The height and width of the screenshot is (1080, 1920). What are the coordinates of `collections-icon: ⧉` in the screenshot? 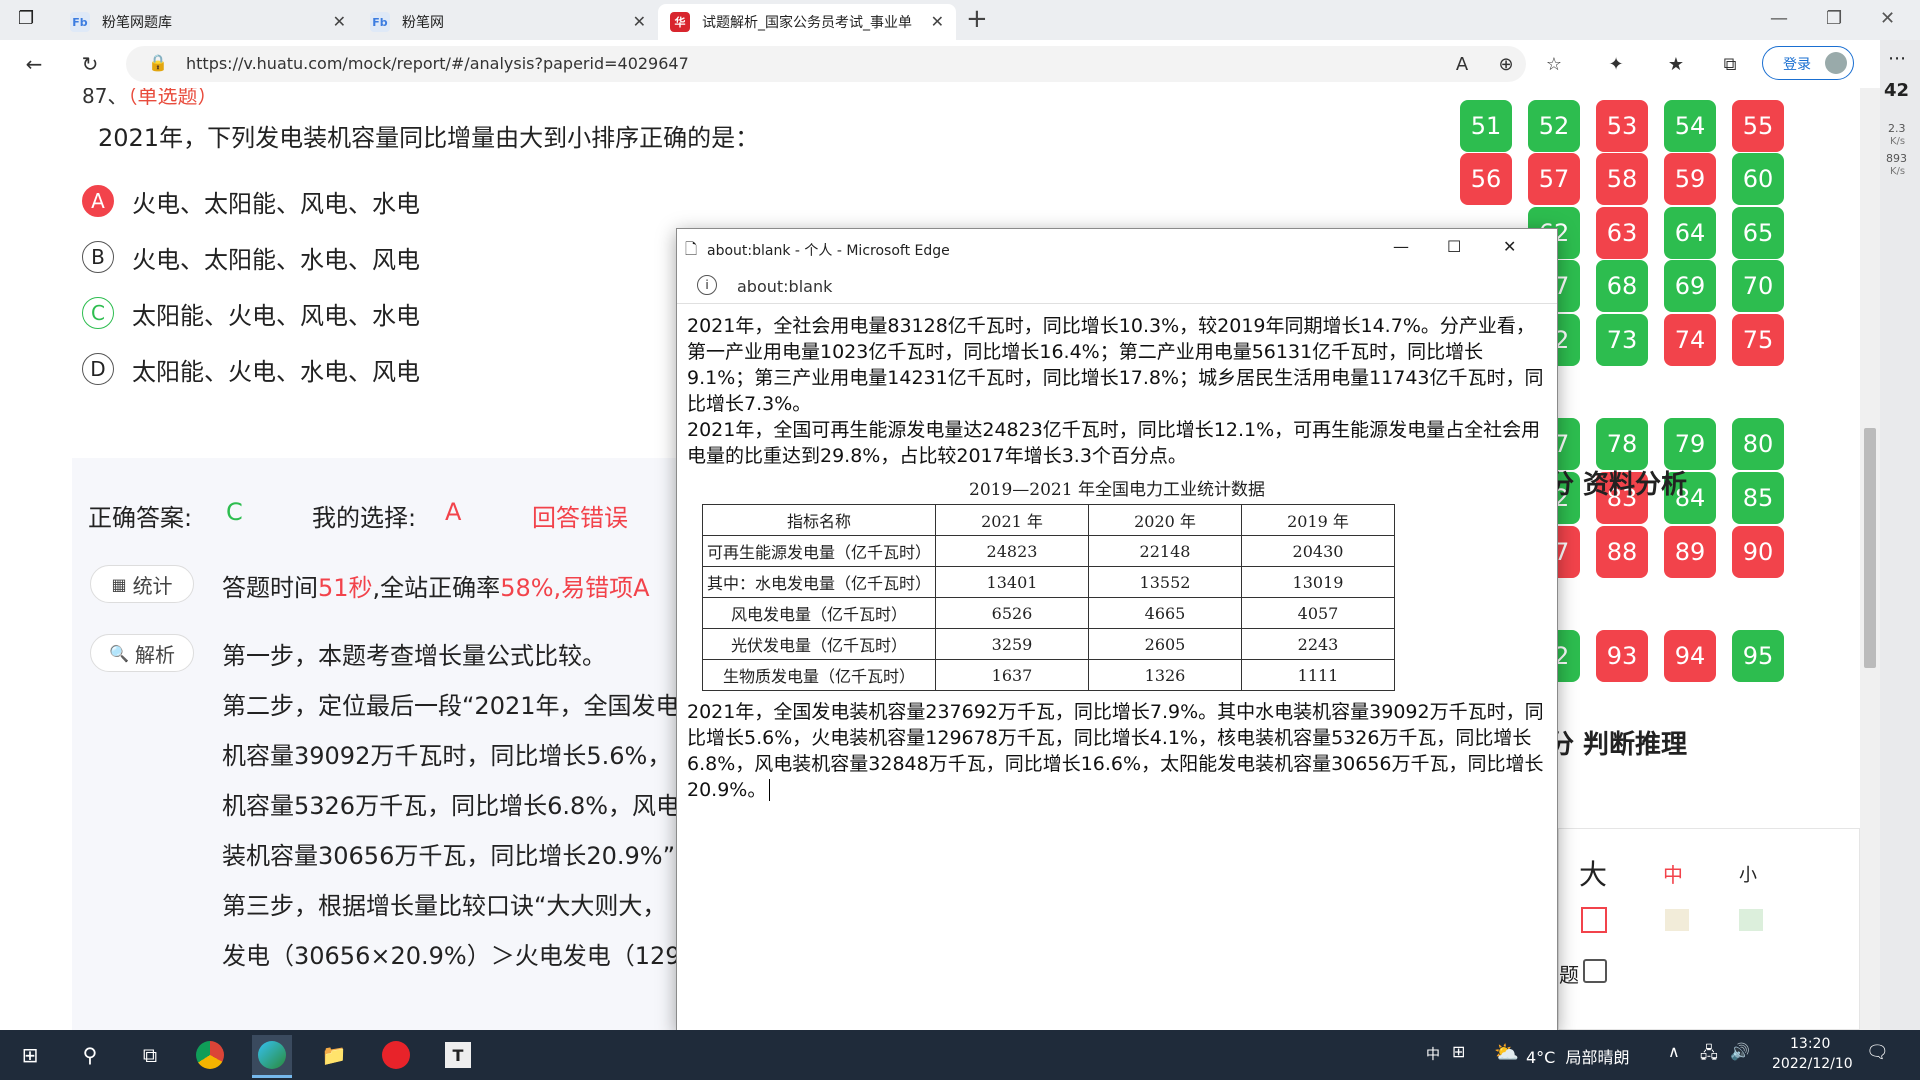 It's located at (1730, 64).